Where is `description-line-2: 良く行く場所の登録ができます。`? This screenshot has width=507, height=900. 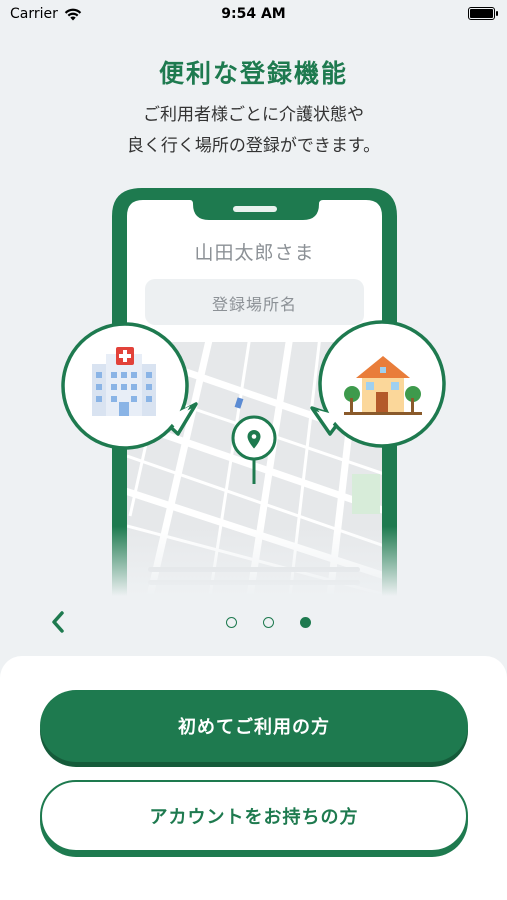
description-line-2: 良く行く場所の登録ができます。 is located at coordinates (253, 146).